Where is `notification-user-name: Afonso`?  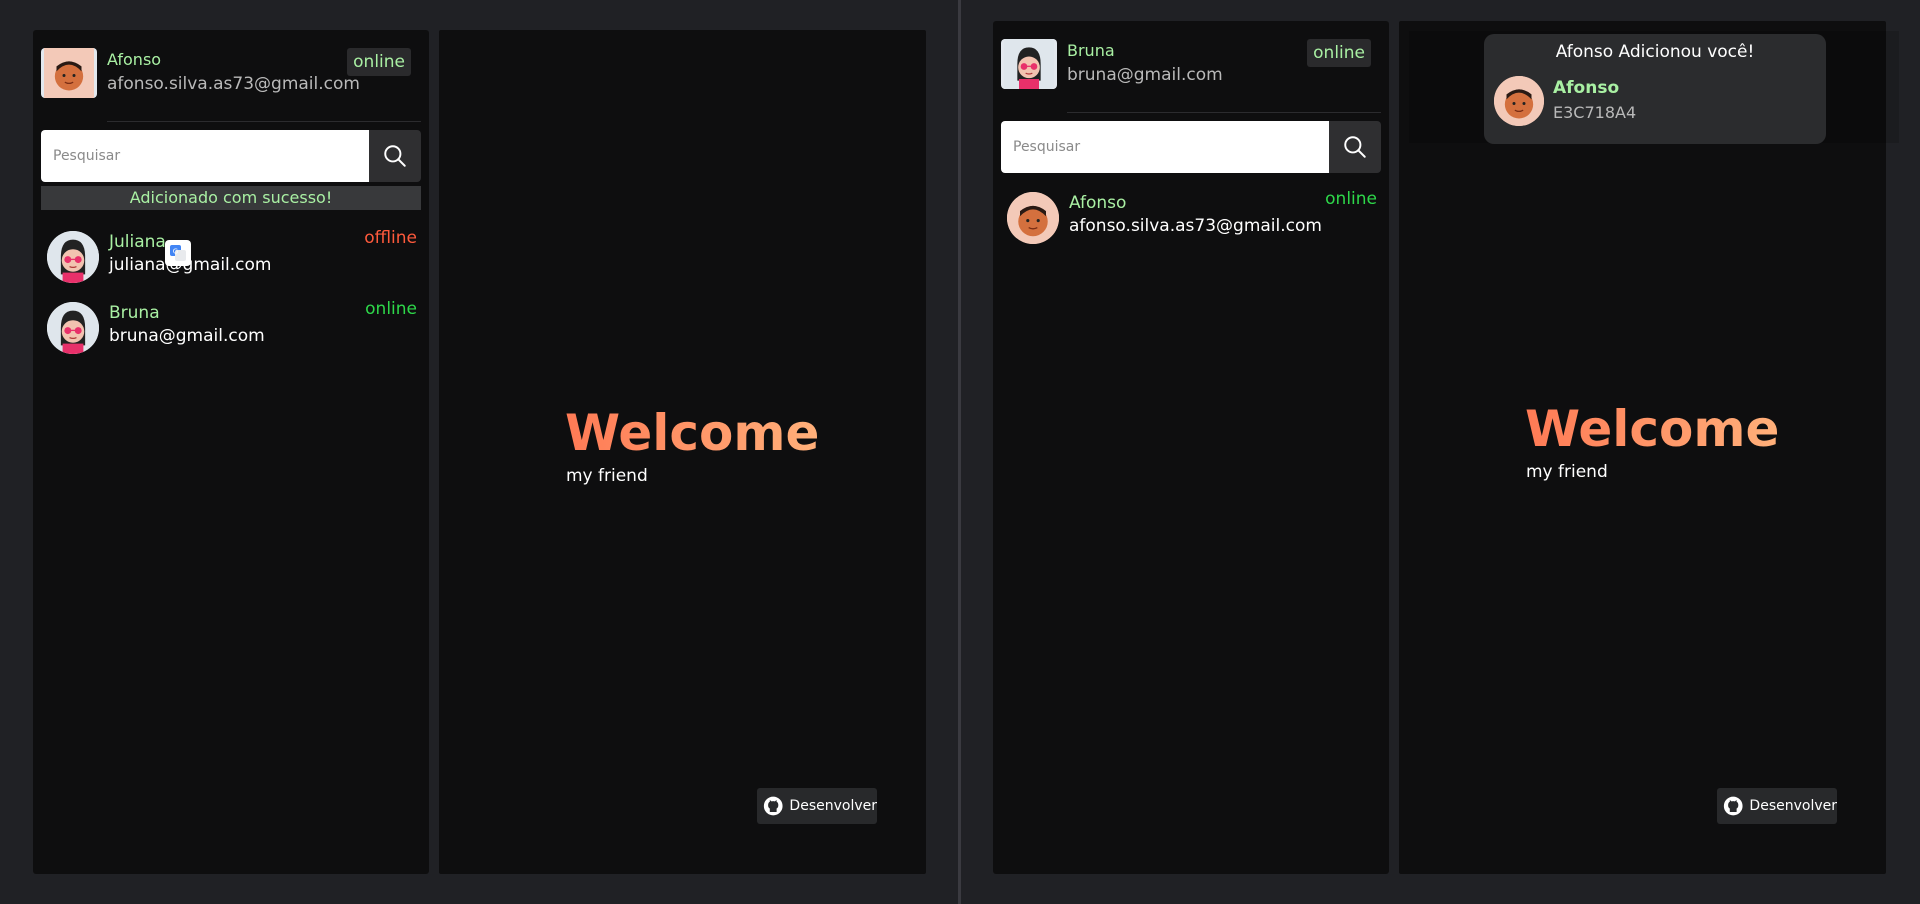 notification-user-name: Afonso is located at coordinates (1586, 88).